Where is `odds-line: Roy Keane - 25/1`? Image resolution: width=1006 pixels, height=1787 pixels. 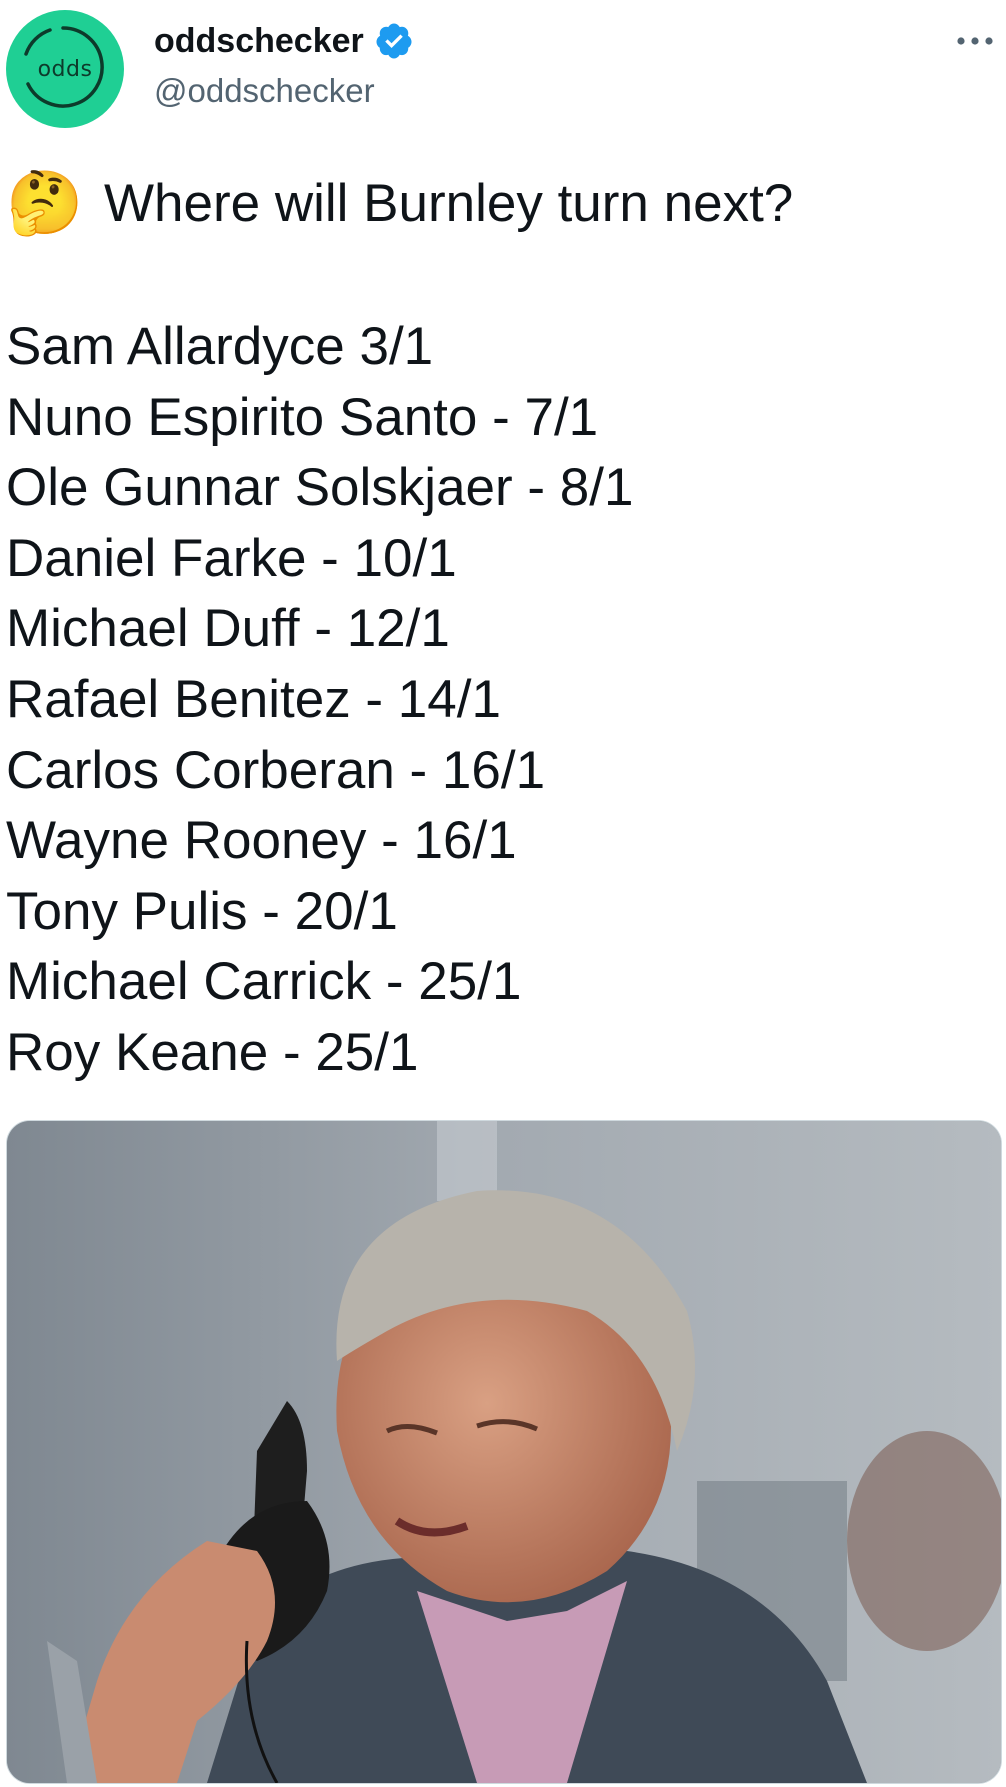
odds-line: Roy Keane - 25/1 is located at coordinates (212, 1052).